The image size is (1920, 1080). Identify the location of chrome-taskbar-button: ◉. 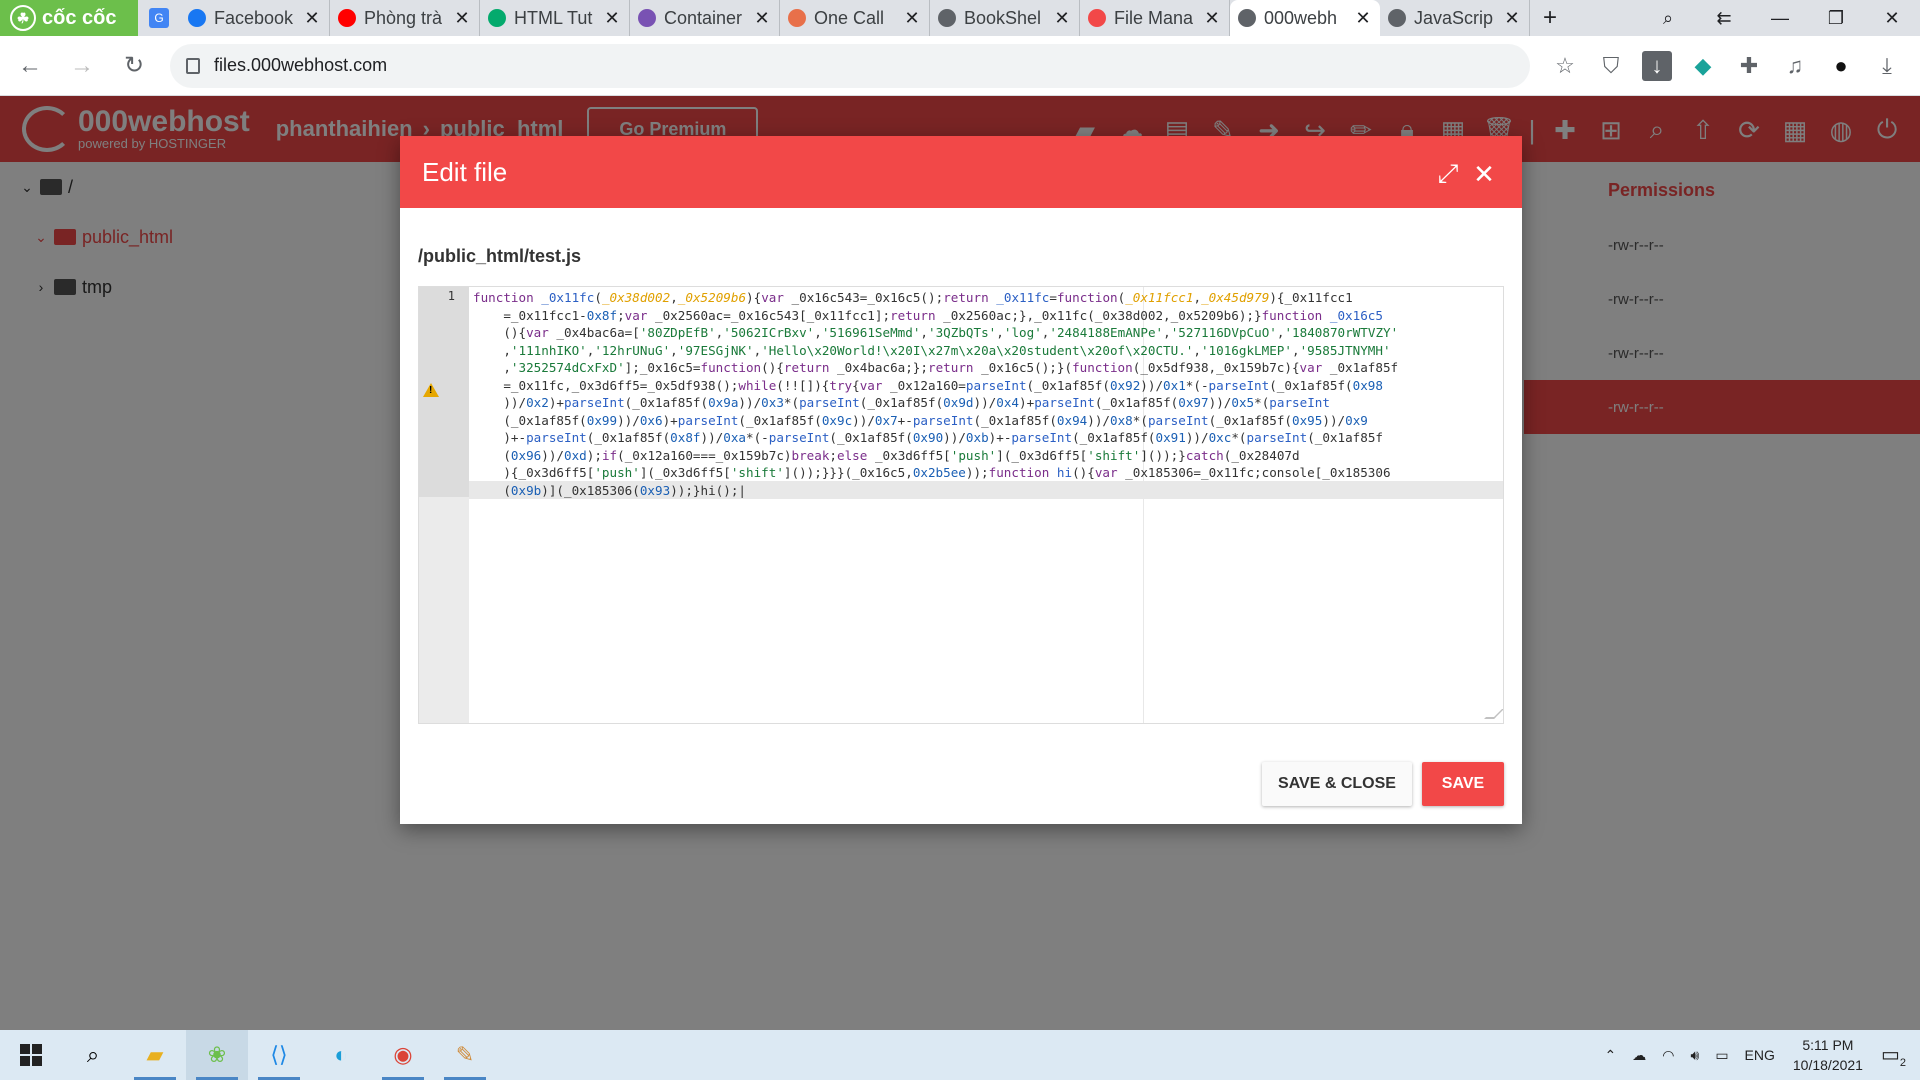
(403, 1055).